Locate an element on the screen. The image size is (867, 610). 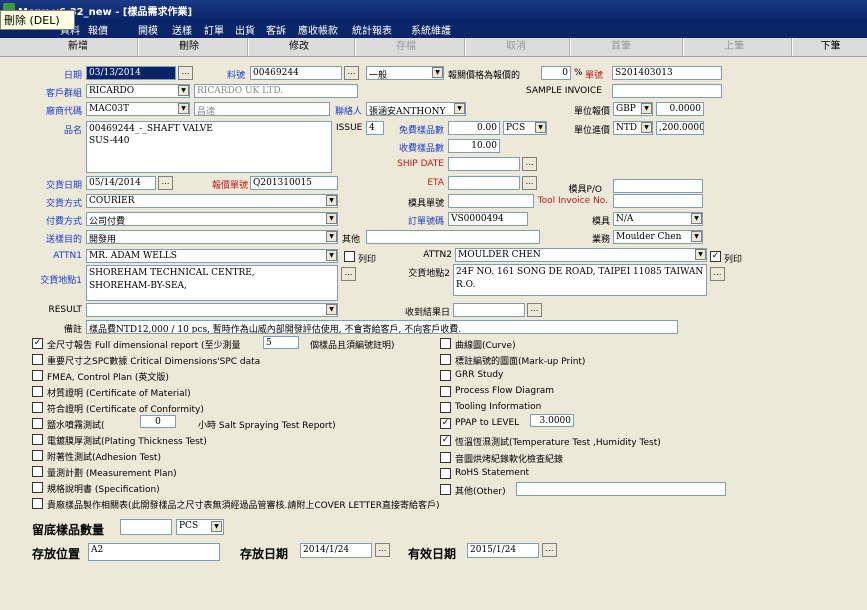
retain-unit-dropdown-icon: ▼ is located at coordinates (216, 526).